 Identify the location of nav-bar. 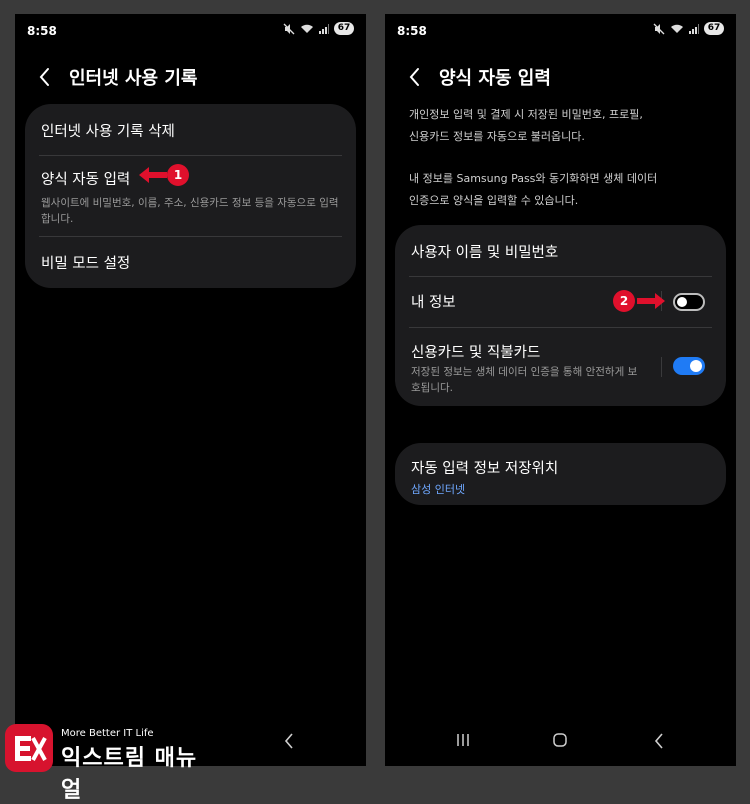
(560, 743).